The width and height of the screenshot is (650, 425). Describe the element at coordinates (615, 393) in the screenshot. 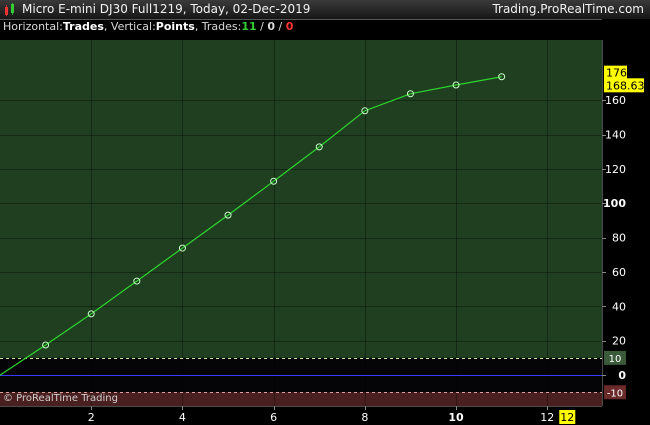

I see `lower-reference-badge-label: -10` at that location.